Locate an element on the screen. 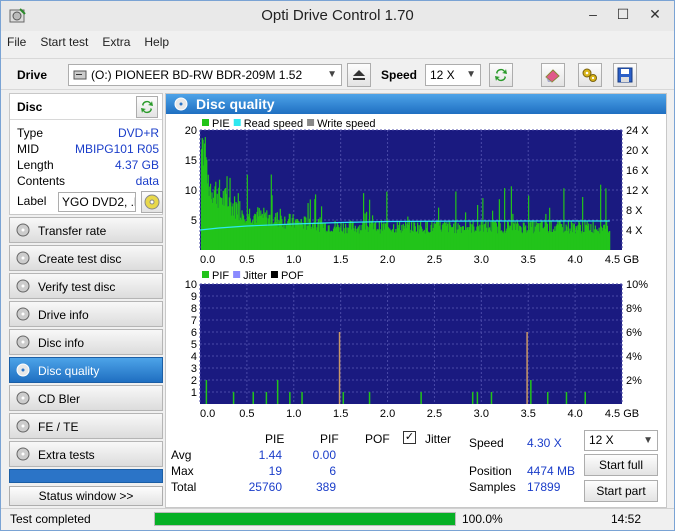  menu-start-test: Start test is located at coordinates (64, 42).